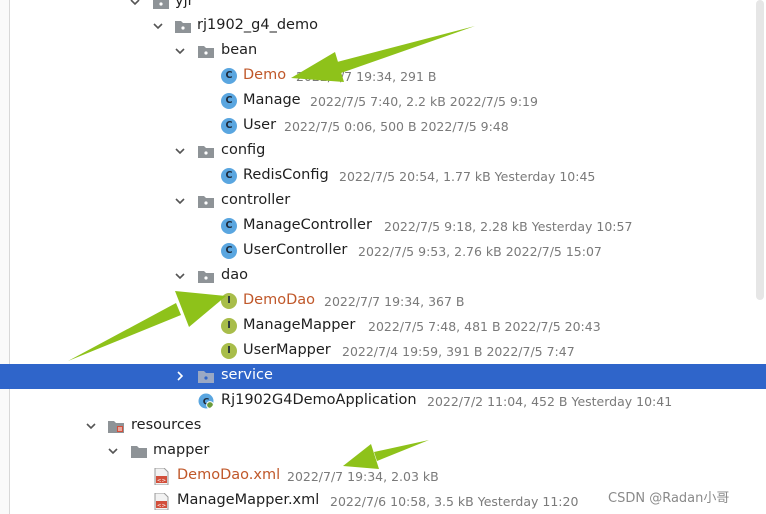 The height and width of the screenshot is (514, 766). I want to click on csdn-watermark: CSDN @Radan小哥, so click(669, 498).